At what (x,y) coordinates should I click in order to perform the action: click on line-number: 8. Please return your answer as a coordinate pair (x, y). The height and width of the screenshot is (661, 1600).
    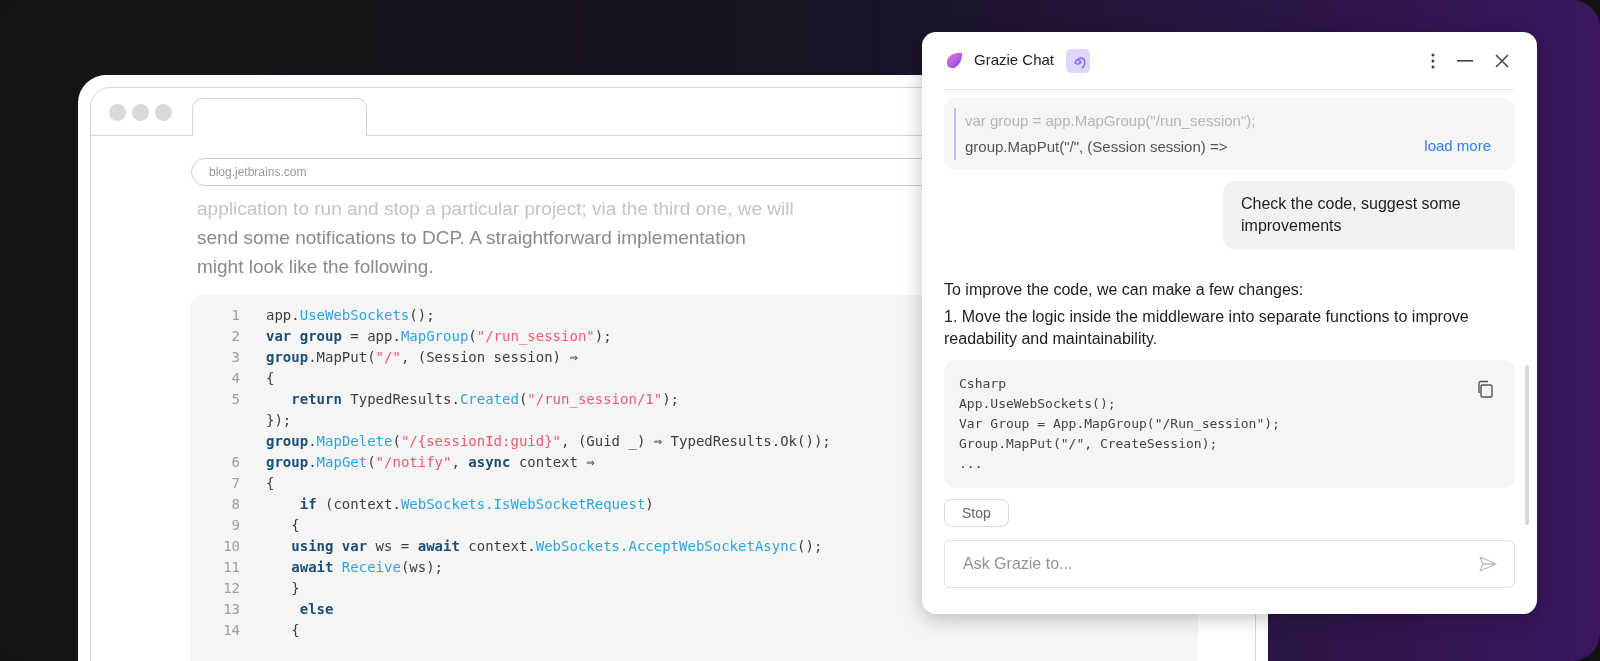
    Looking at the image, I should click on (235, 504).